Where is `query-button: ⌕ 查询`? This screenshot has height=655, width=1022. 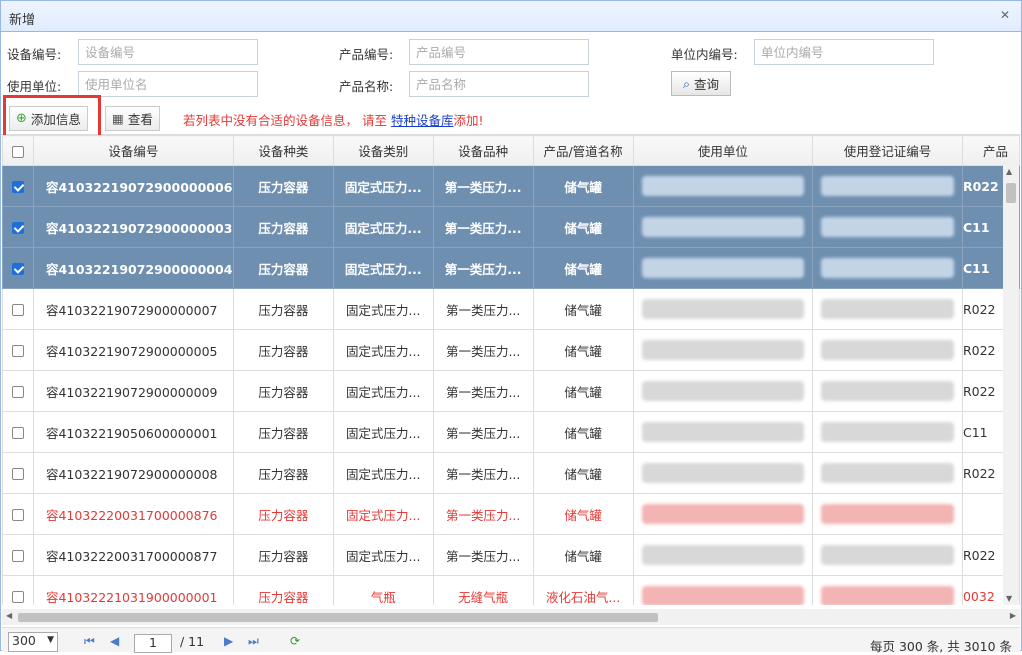
query-button: ⌕ 查询 is located at coordinates (701, 83).